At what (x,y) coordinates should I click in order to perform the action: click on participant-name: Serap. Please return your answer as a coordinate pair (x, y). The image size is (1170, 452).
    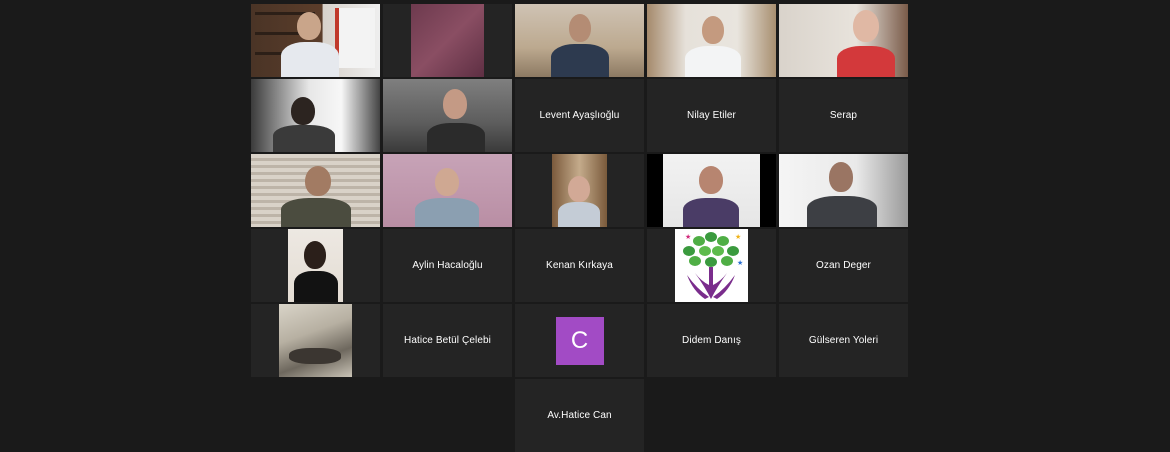
    Looking at the image, I should click on (843, 115).